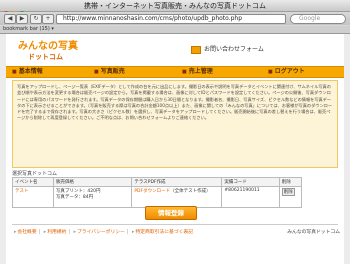  Describe the element at coordinates (101, 232) in the screenshot. I see `footer-link-privacy: プライバシーポリシー` at that location.